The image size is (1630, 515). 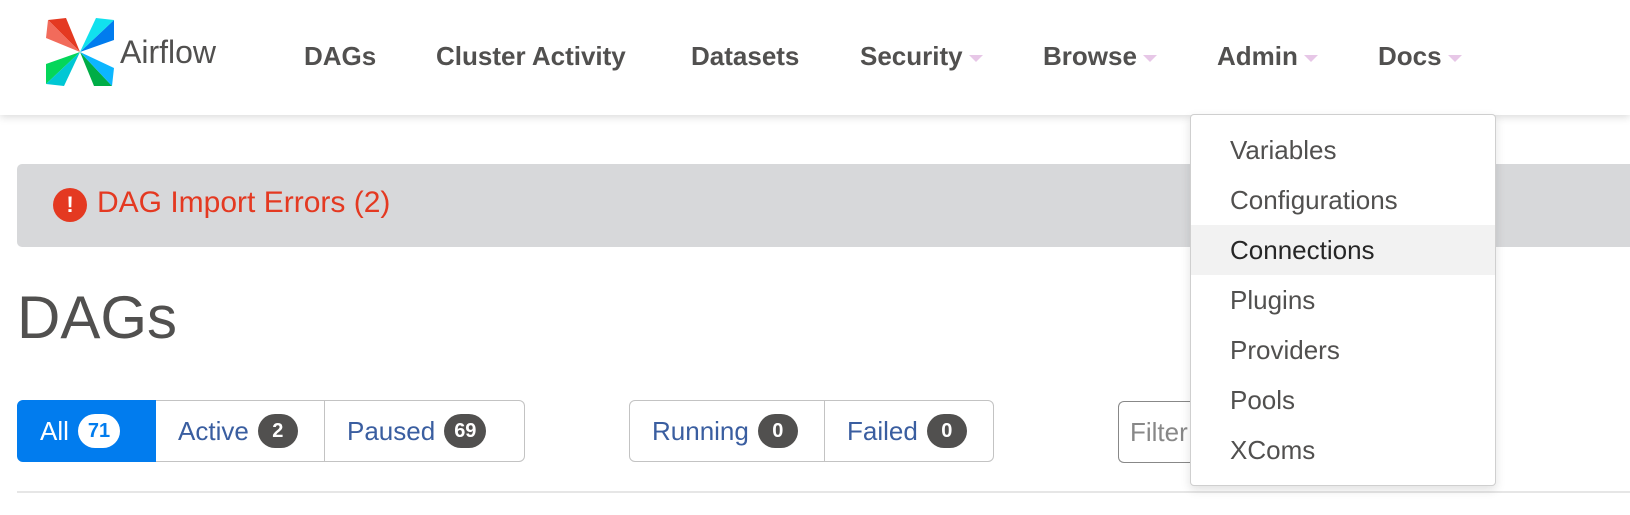 I want to click on nav-datasets-label: Datasets, so click(x=745, y=56).